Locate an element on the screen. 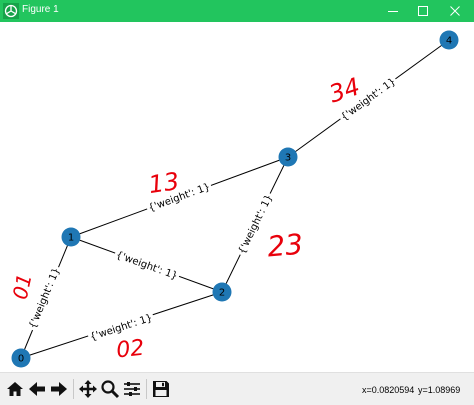 This screenshot has width=474, height=405. node-label: 1 is located at coordinates (71, 238).